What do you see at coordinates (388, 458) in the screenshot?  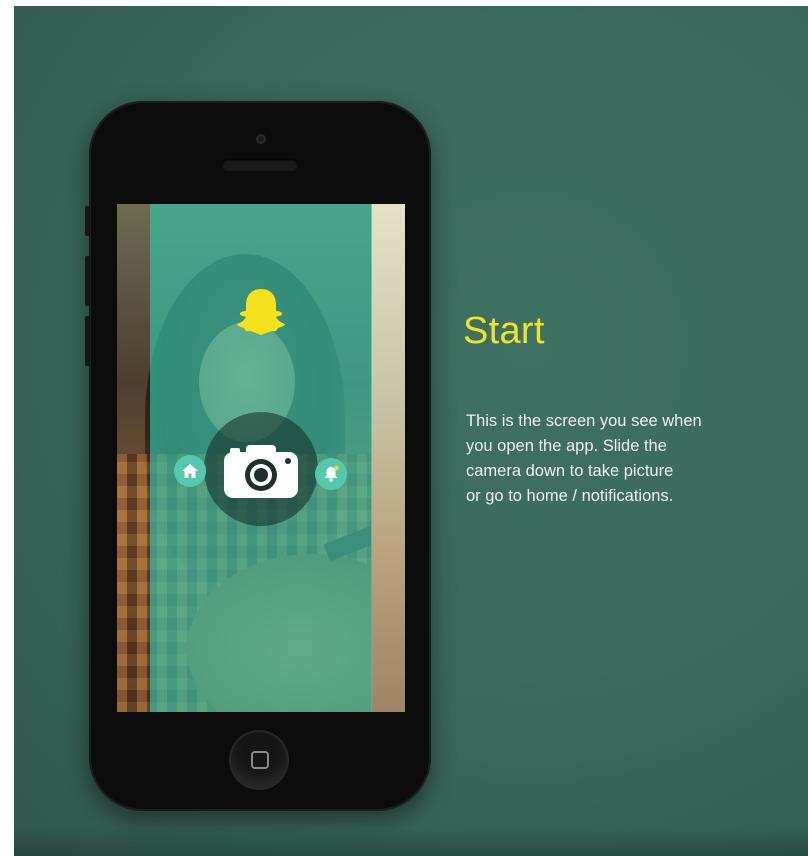 I see `photo-background-right-strip` at bounding box center [388, 458].